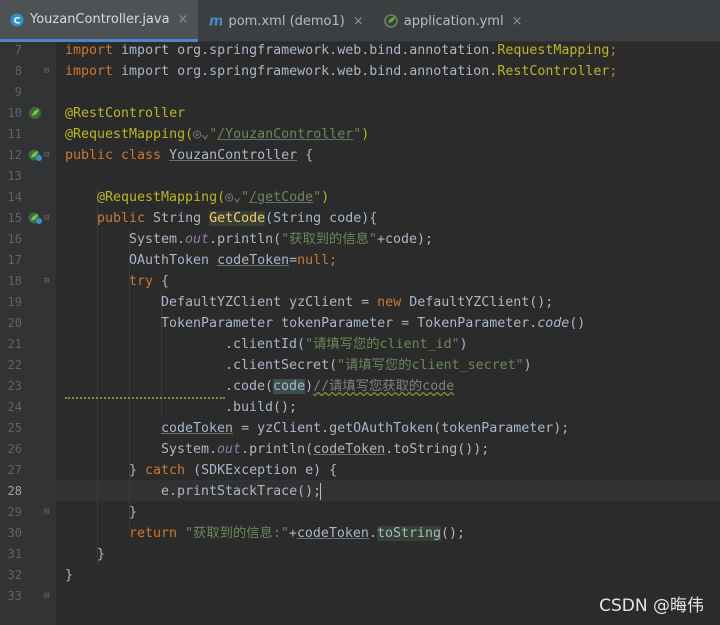 The width and height of the screenshot is (720, 625). I want to click on code-text: (), so click(577, 323).